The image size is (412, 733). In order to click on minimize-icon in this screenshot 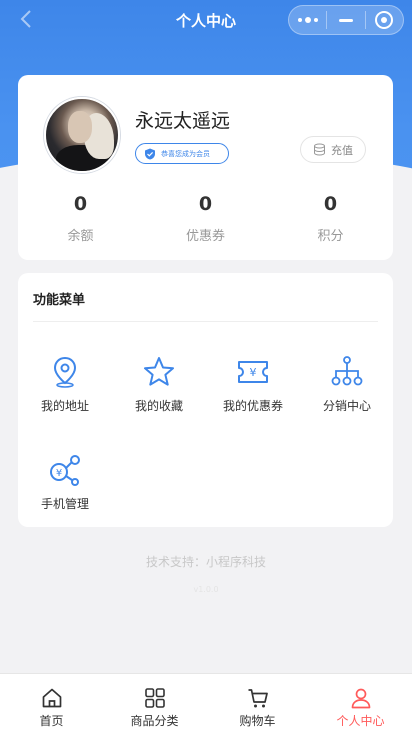, I will do `click(345, 20)`.